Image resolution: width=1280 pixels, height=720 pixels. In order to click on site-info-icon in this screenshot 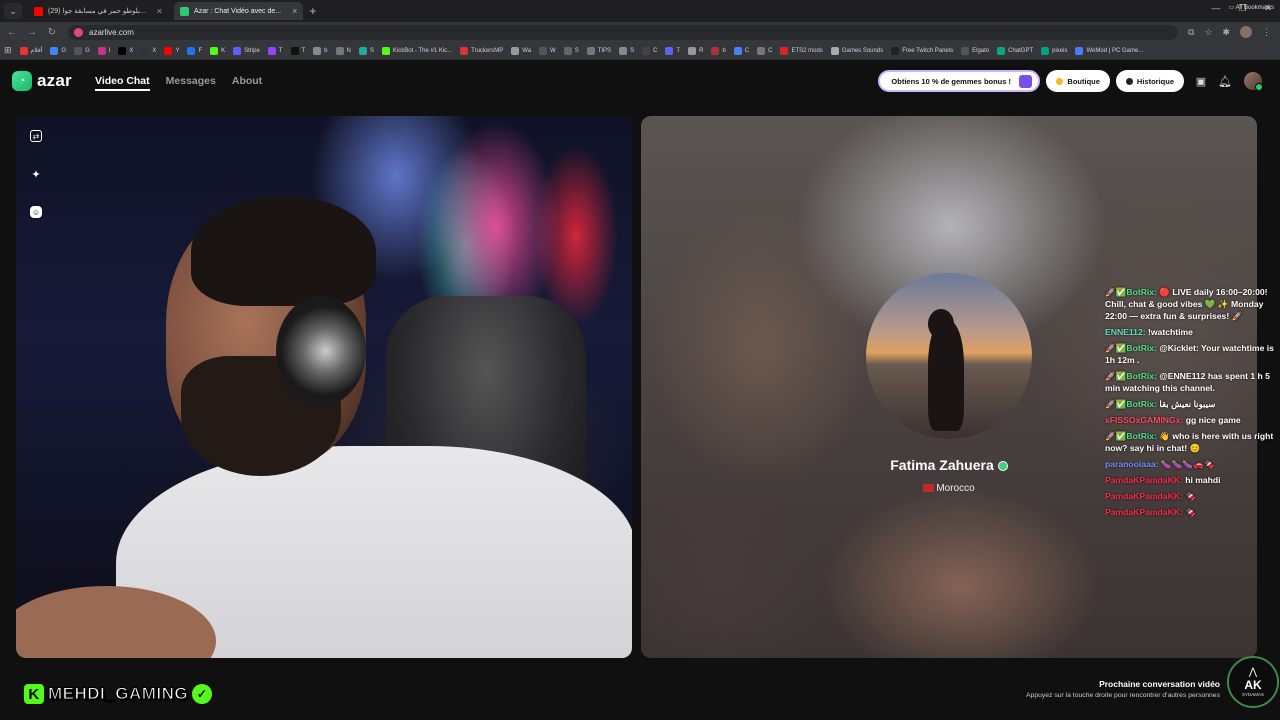, I will do `click(78, 32)`.